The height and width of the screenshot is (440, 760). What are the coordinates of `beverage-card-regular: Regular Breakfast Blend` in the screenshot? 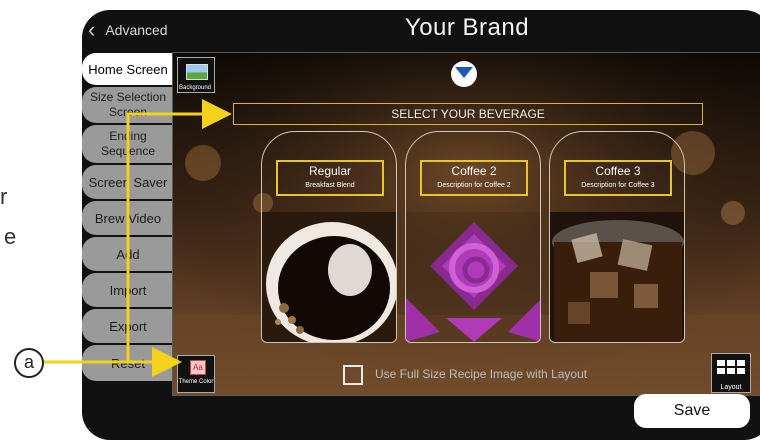 It's located at (329, 237).